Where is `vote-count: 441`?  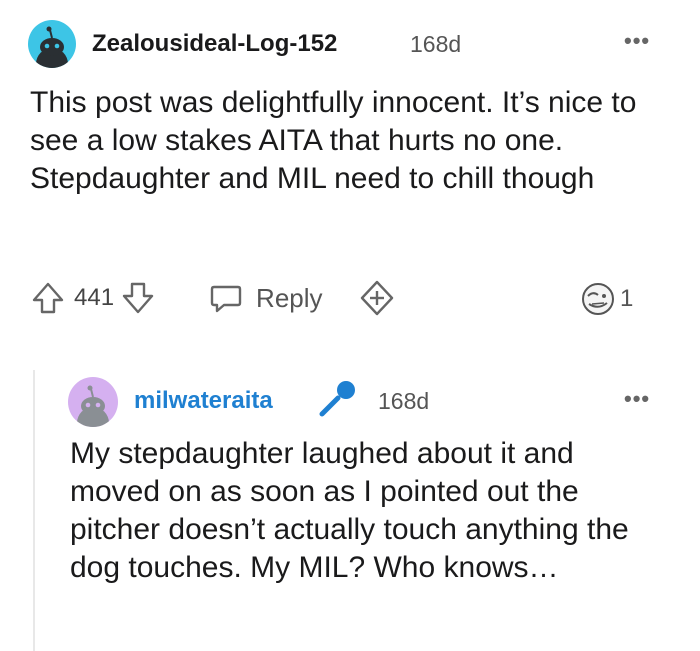 vote-count: 441 is located at coordinates (94, 297).